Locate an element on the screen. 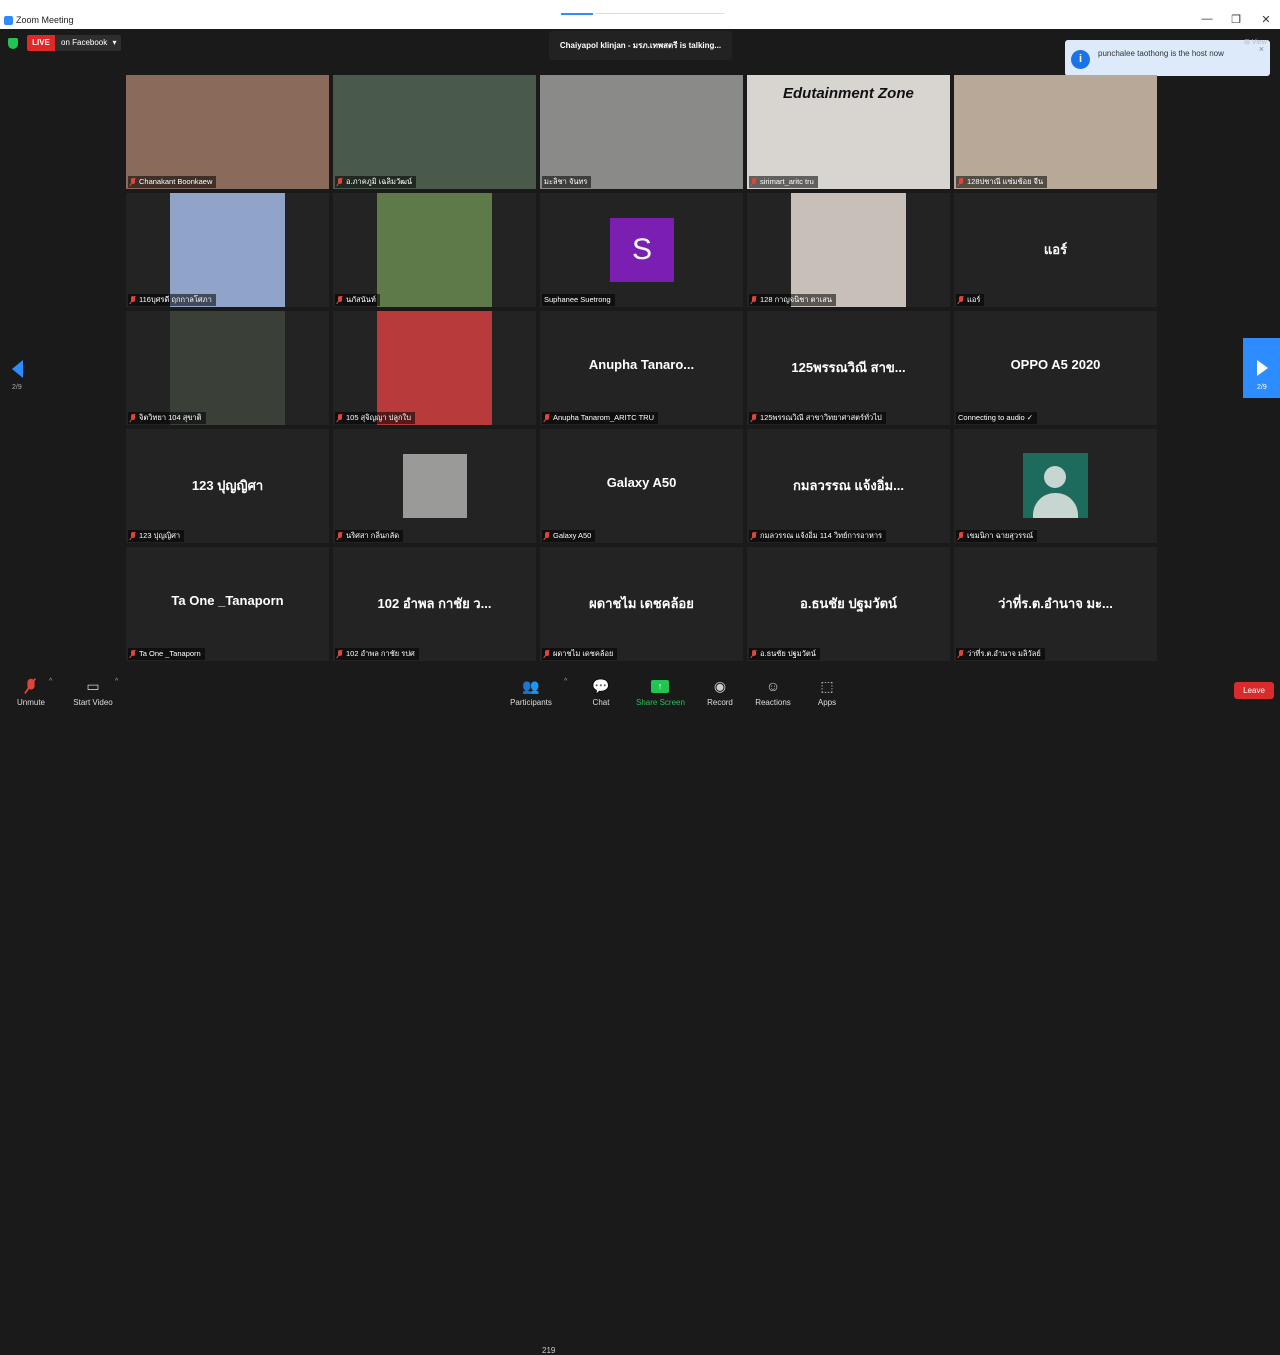  participant-photo is located at coordinates (435, 486).